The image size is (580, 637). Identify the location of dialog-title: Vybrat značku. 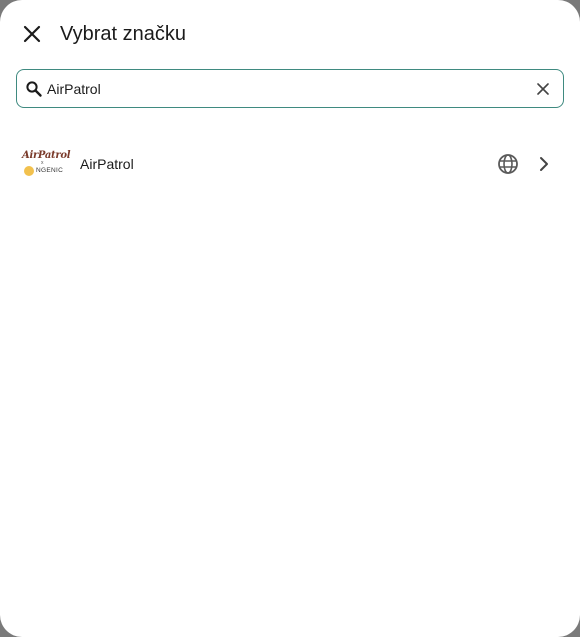
(123, 34).